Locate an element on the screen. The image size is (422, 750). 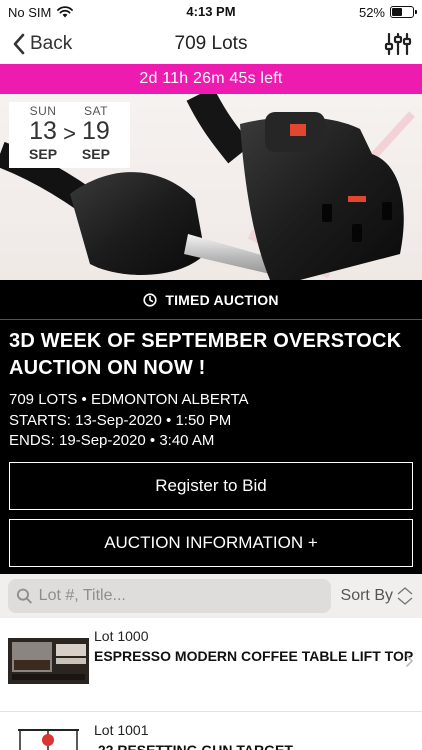
auction-type-label: TIMED AUCTION is located at coordinates (222, 299).